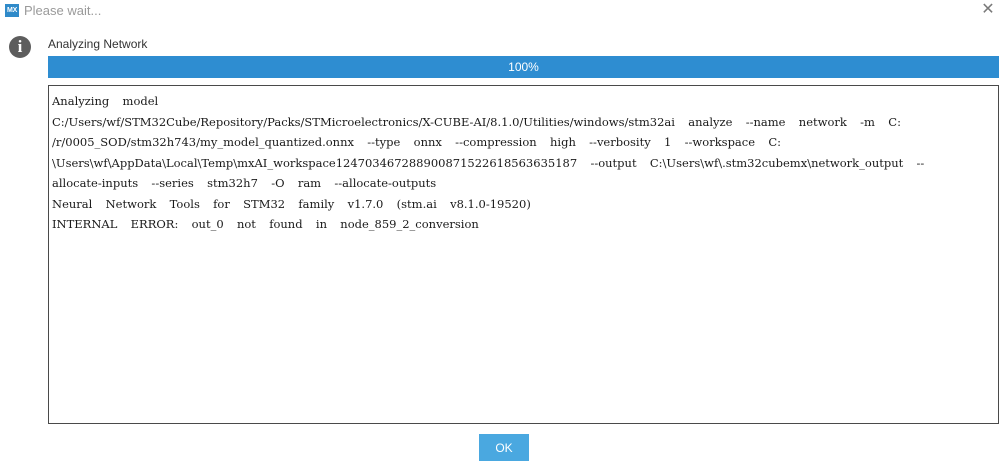  I want to click on info-icon: i, so click(20, 47).